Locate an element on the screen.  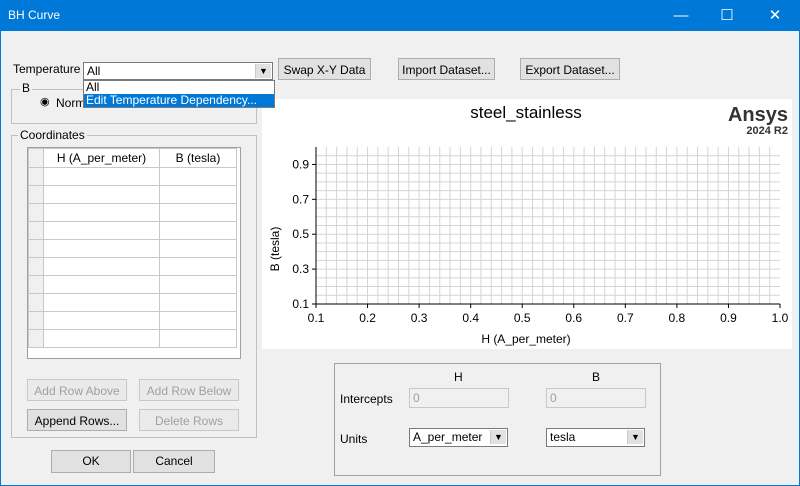
temperature-value: All is located at coordinates (94, 71).